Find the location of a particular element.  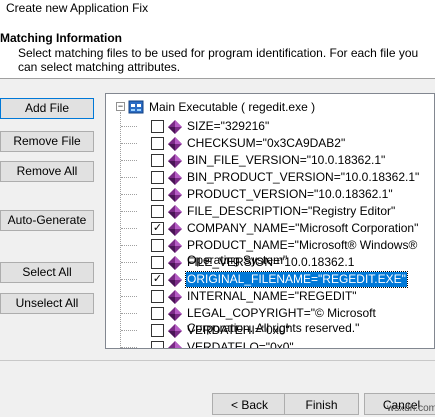

attribute-label: PRODUCT_VERSION="10.0.18362.1" is located at coordinates (290, 194).